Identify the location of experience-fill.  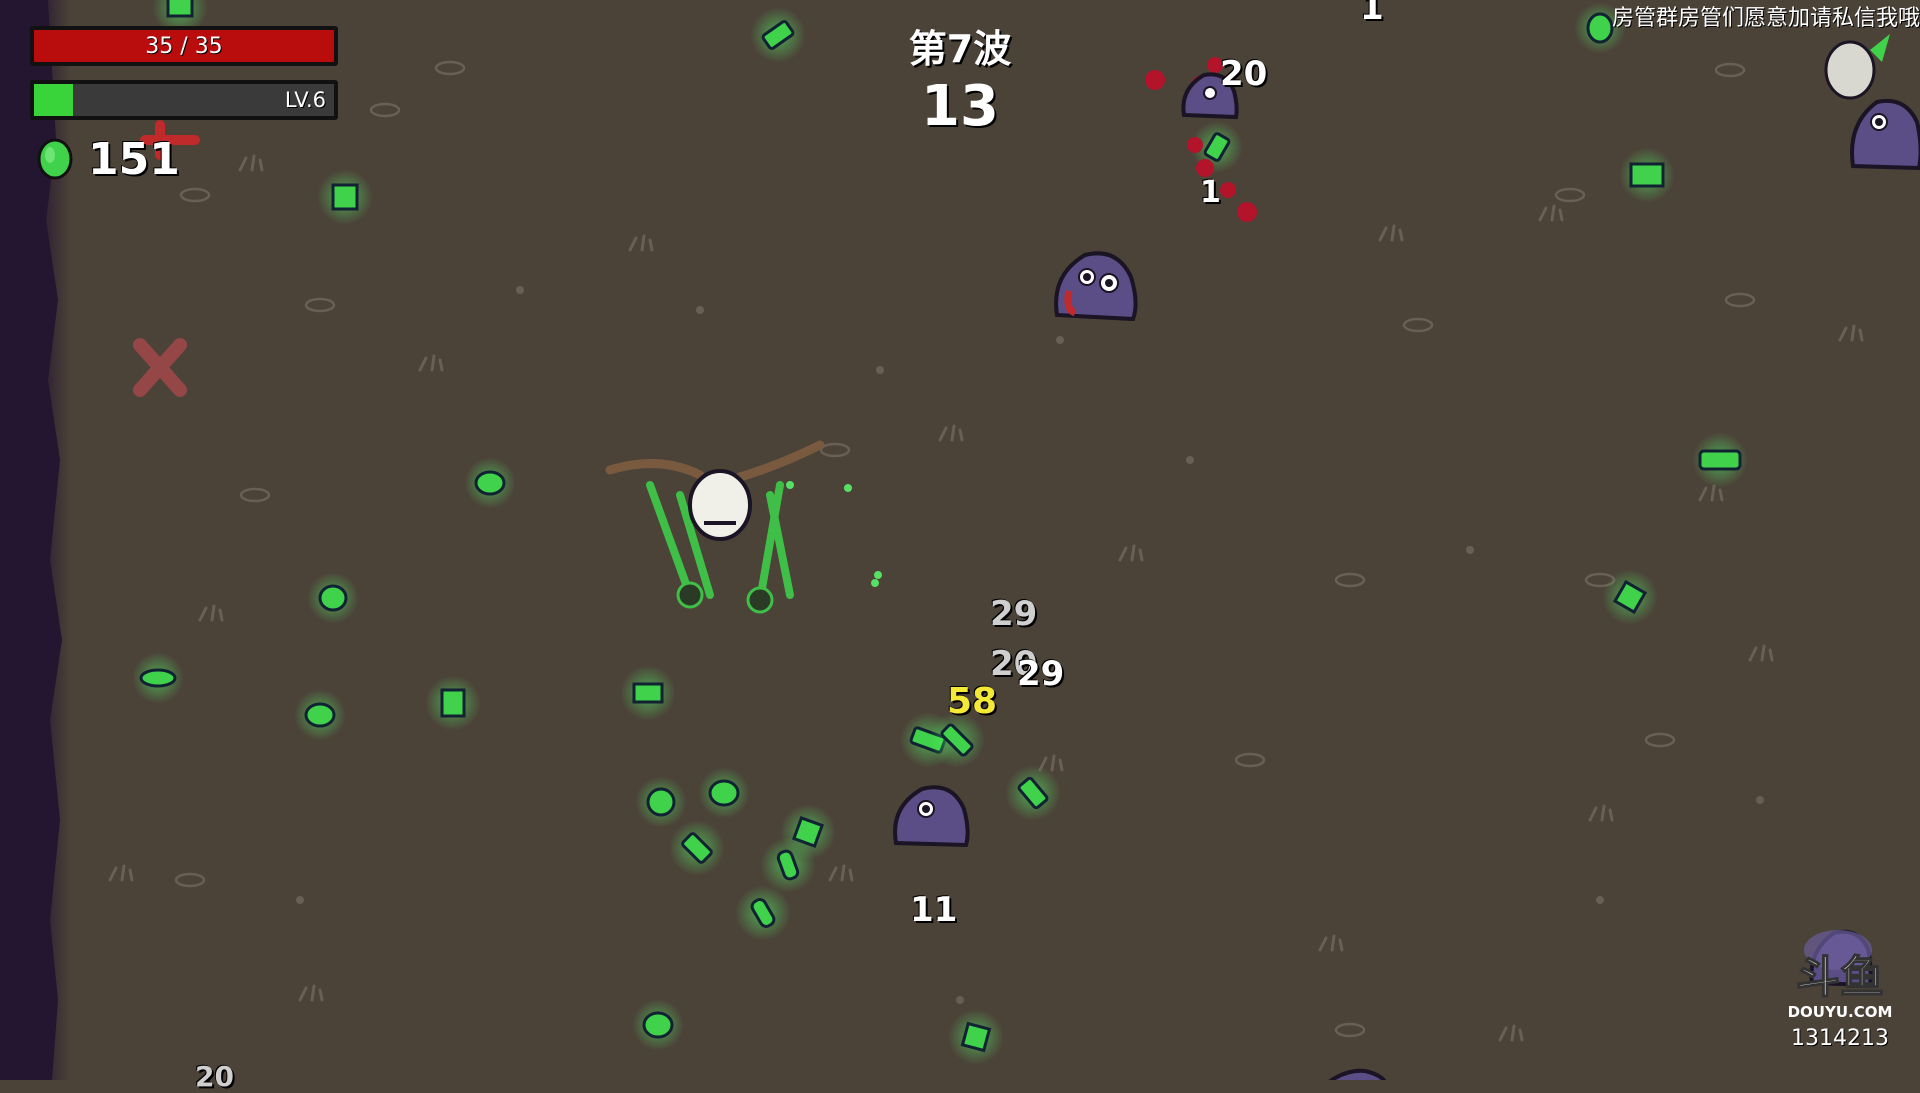
(53, 100).